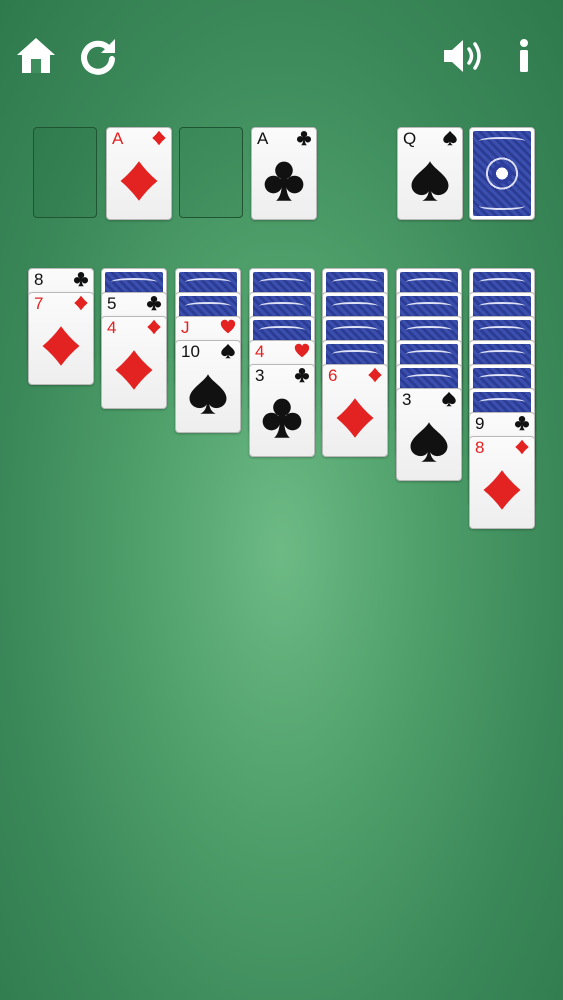 This screenshot has height=1000, width=563. What do you see at coordinates (185, 327) in the screenshot?
I see `card-rank: J` at bounding box center [185, 327].